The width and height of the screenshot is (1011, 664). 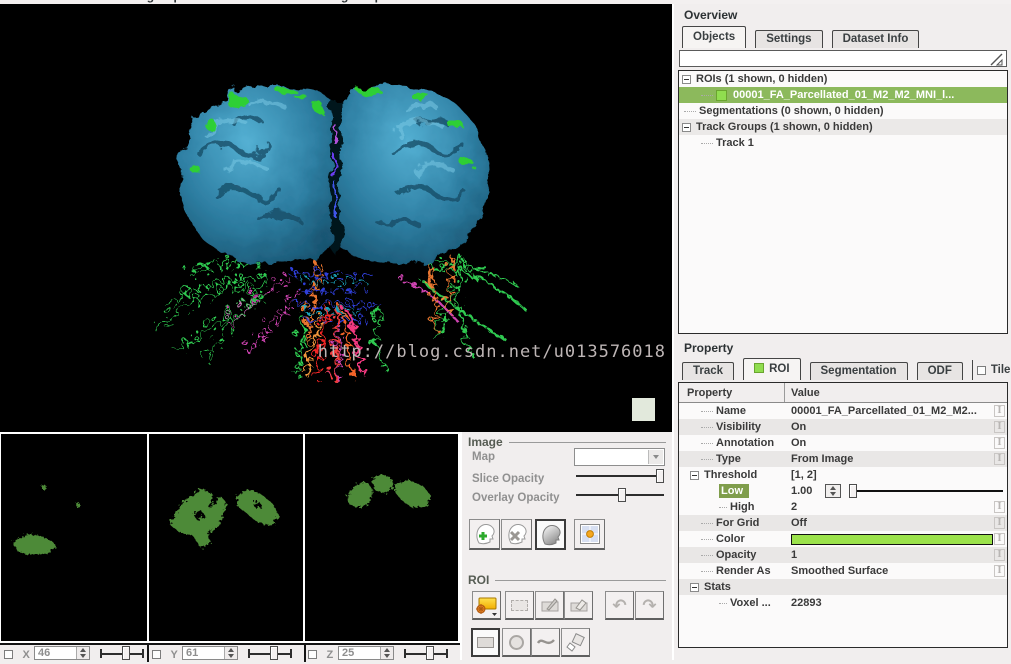 What do you see at coordinates (843, 443) in the screenshot?
I see `property-row-annotation: Annotation On I` at bounding box center [843, 443].